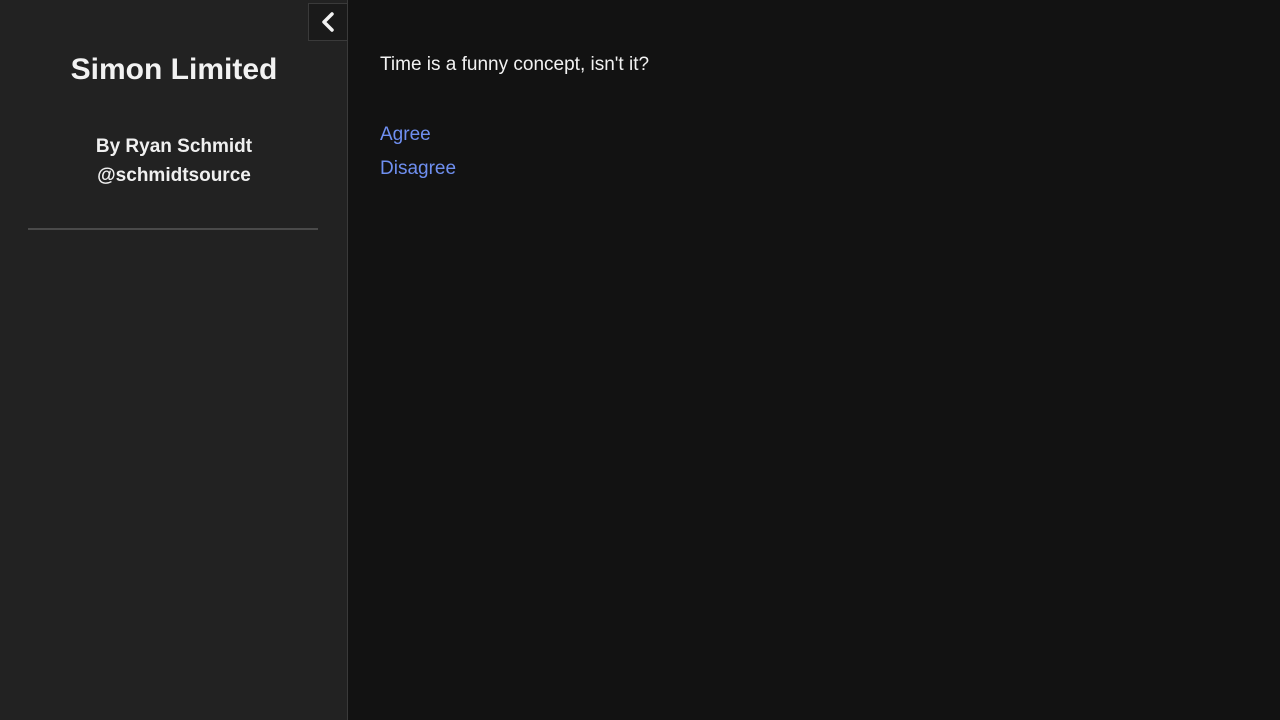  I want to click on choice-link-disagree: Disagree, so click(418, 169).